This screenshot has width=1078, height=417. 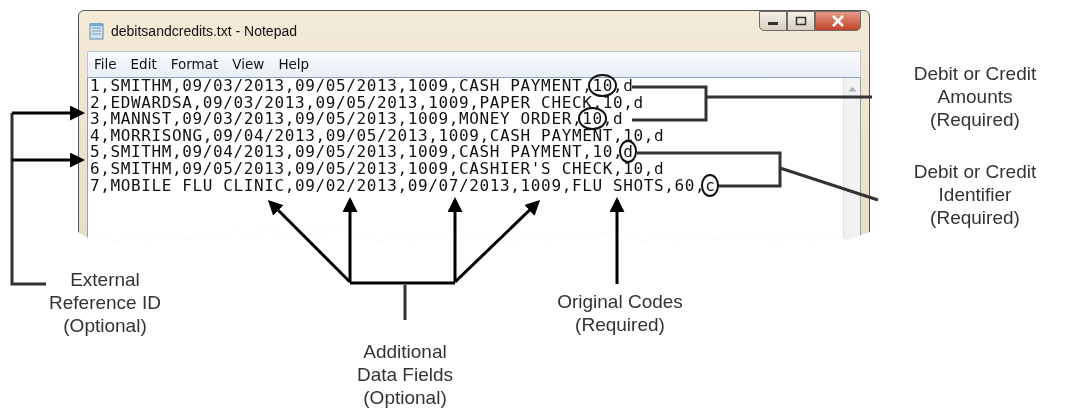 I want to click on menu-item: View, so click(x=248, y=64).